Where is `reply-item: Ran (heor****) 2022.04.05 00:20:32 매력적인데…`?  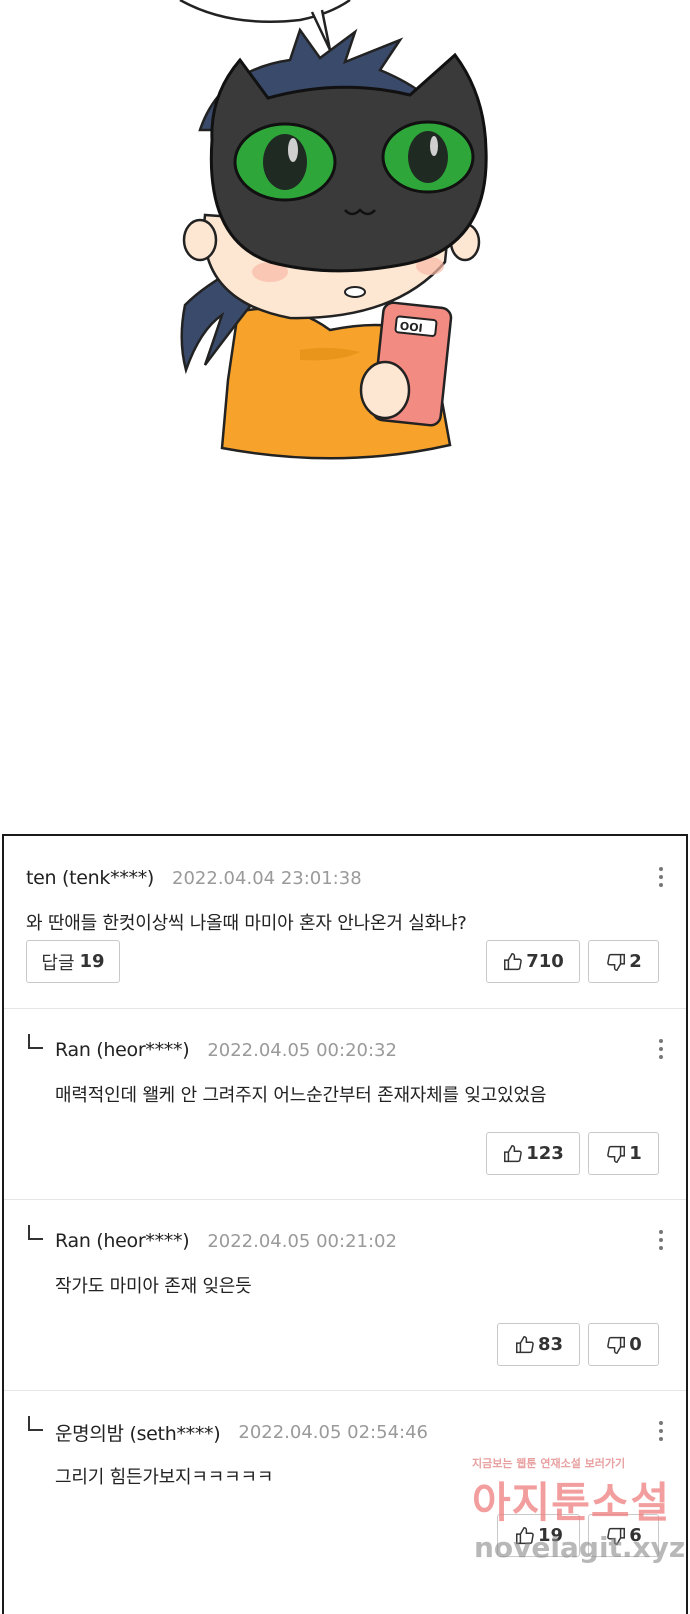 reply-item: Ran (heor****) 2022.04.05 00:20:32 매력적인데… is located at coordinates (345, 1103).